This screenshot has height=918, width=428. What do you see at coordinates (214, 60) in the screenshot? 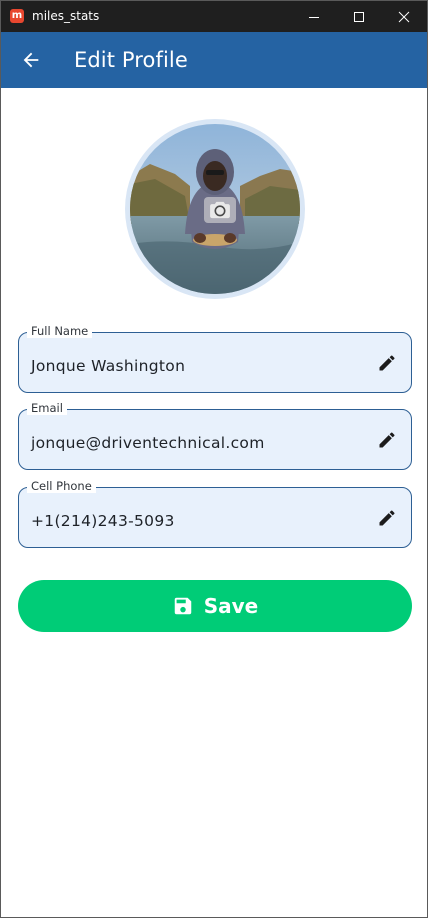
I see `app-bar: Edit Profile` at bounding box center [214, 60].